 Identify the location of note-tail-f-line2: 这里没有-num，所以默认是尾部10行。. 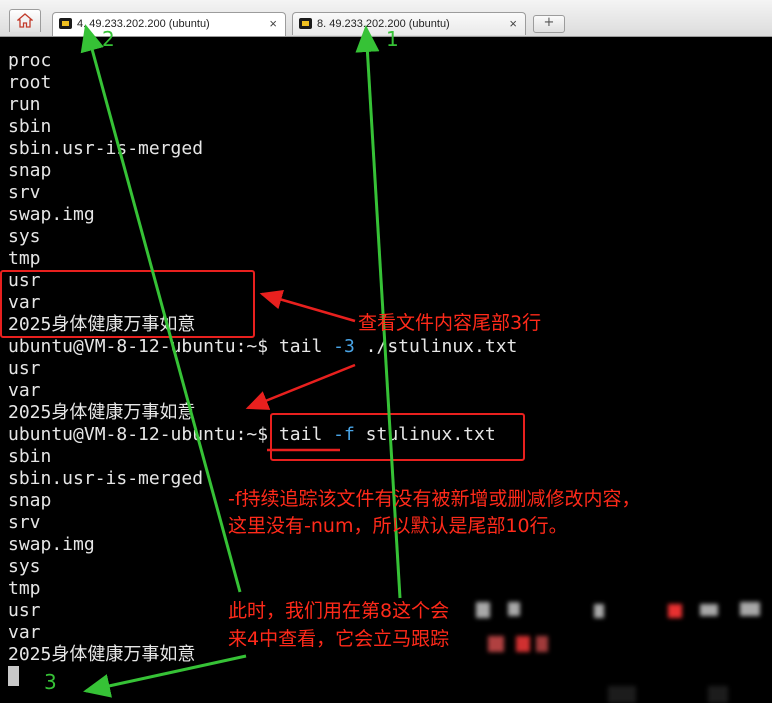
(398, 526).